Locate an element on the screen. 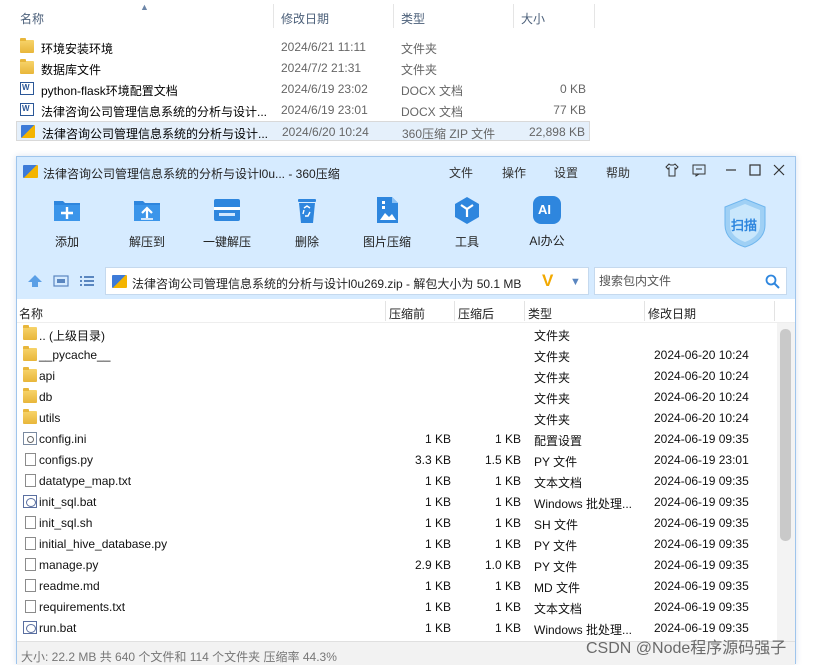  docx-icon is located at coordinates (27, 88).